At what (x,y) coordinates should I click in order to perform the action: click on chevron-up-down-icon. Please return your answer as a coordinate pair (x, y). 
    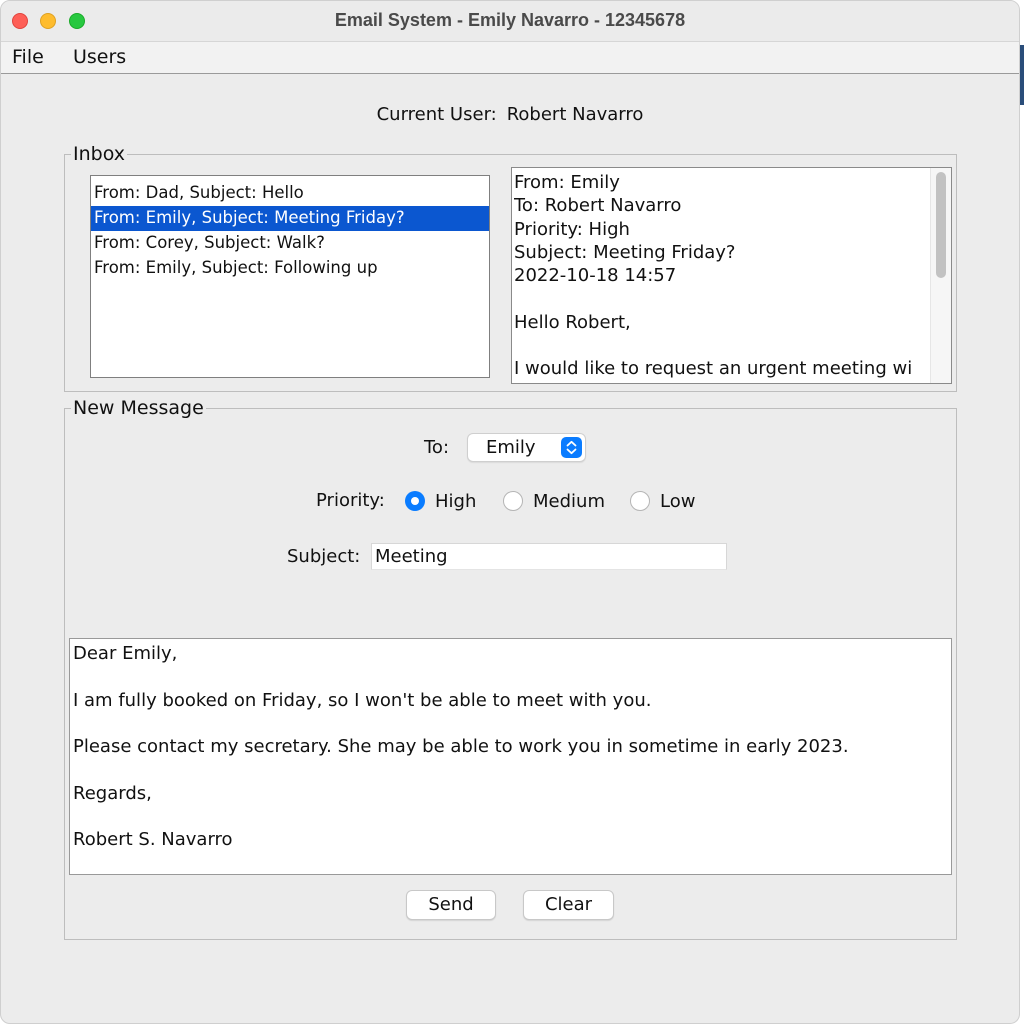
    Looking at the image, I should click on (571, 447).